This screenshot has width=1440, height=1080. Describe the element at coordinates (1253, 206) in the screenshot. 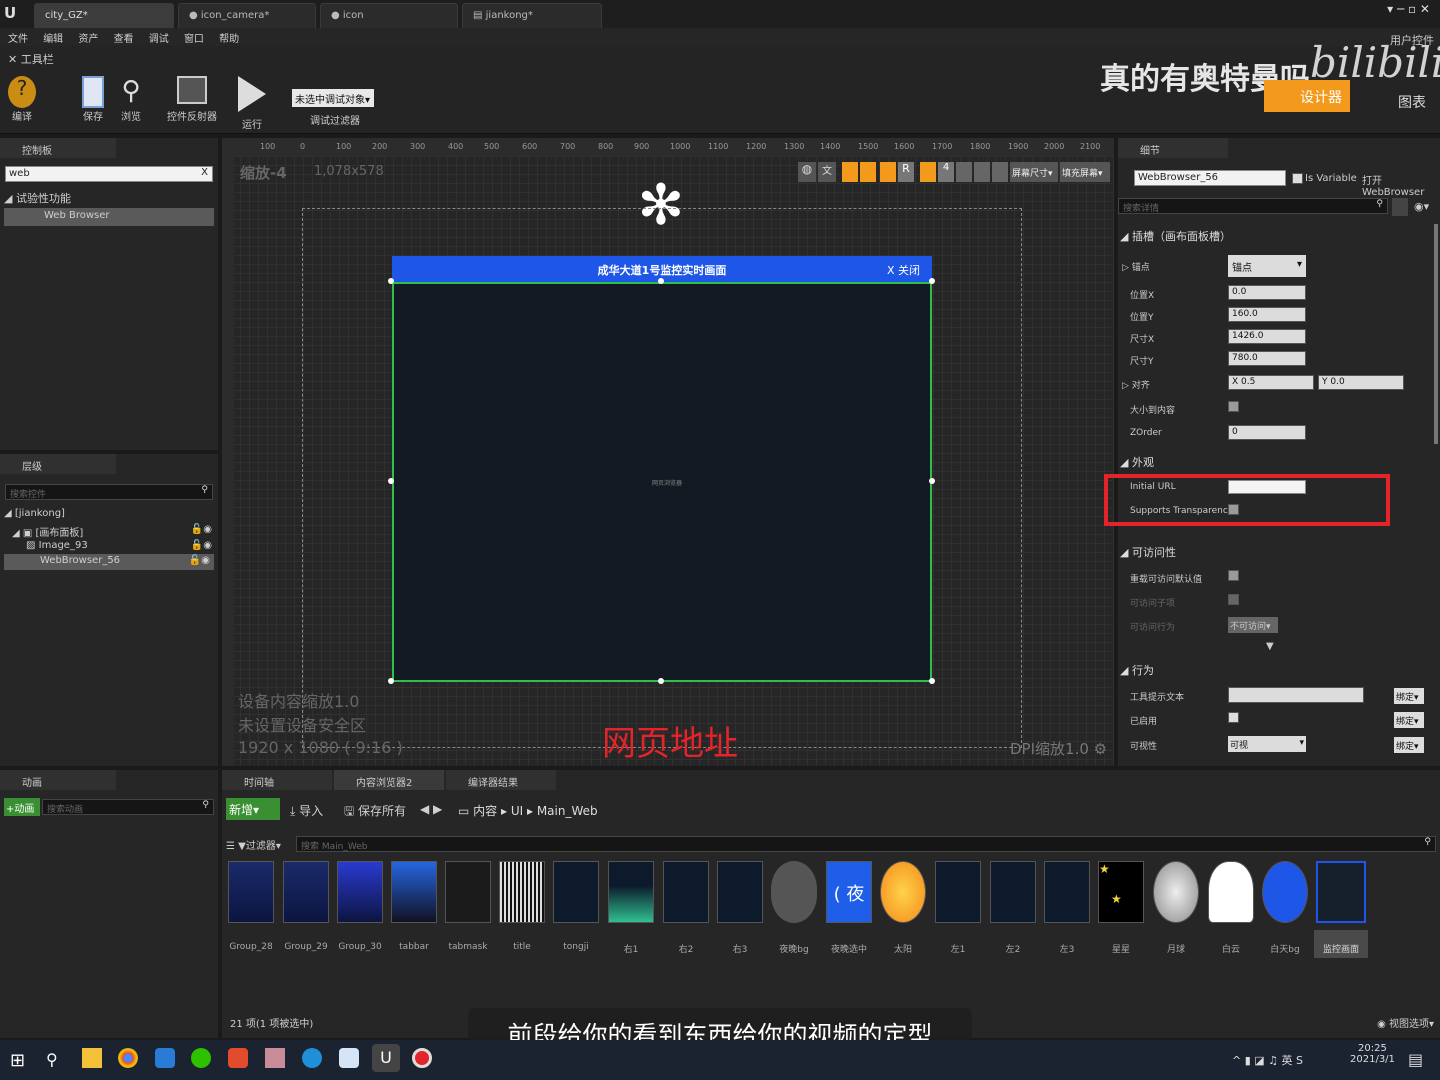

I see `details-search-input: 搜索详情 ⚲` at that location.